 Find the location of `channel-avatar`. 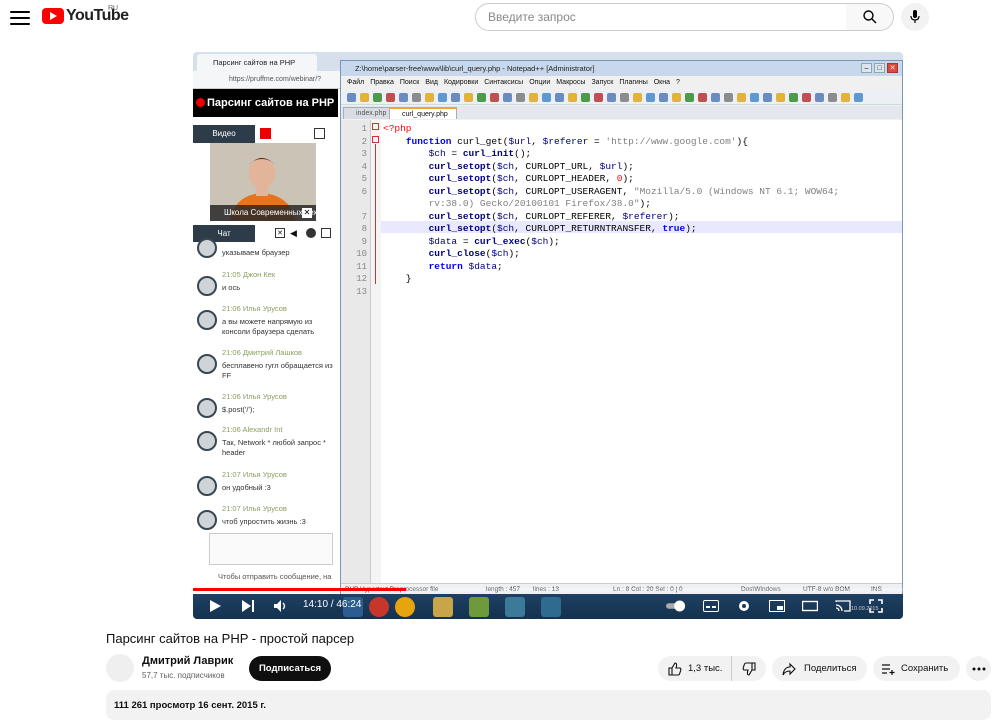

channel-avatar is located at coordinates (120, 668).